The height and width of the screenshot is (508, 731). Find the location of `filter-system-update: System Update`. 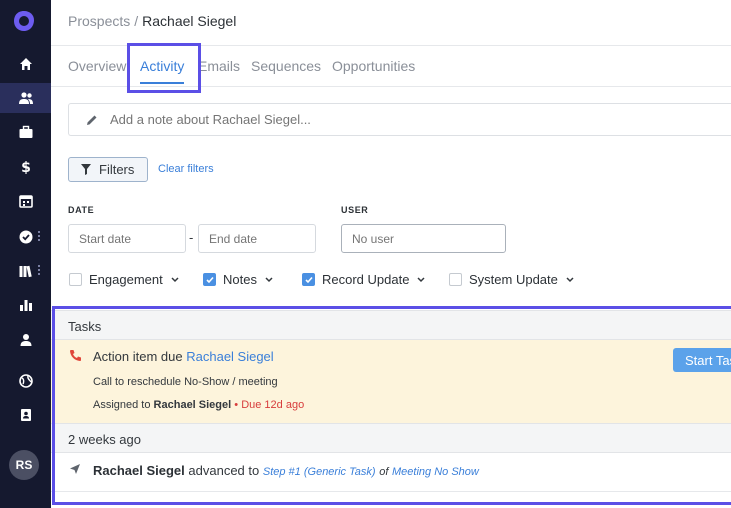

filter-system-update: System Update is located at coordinates (511, 279).